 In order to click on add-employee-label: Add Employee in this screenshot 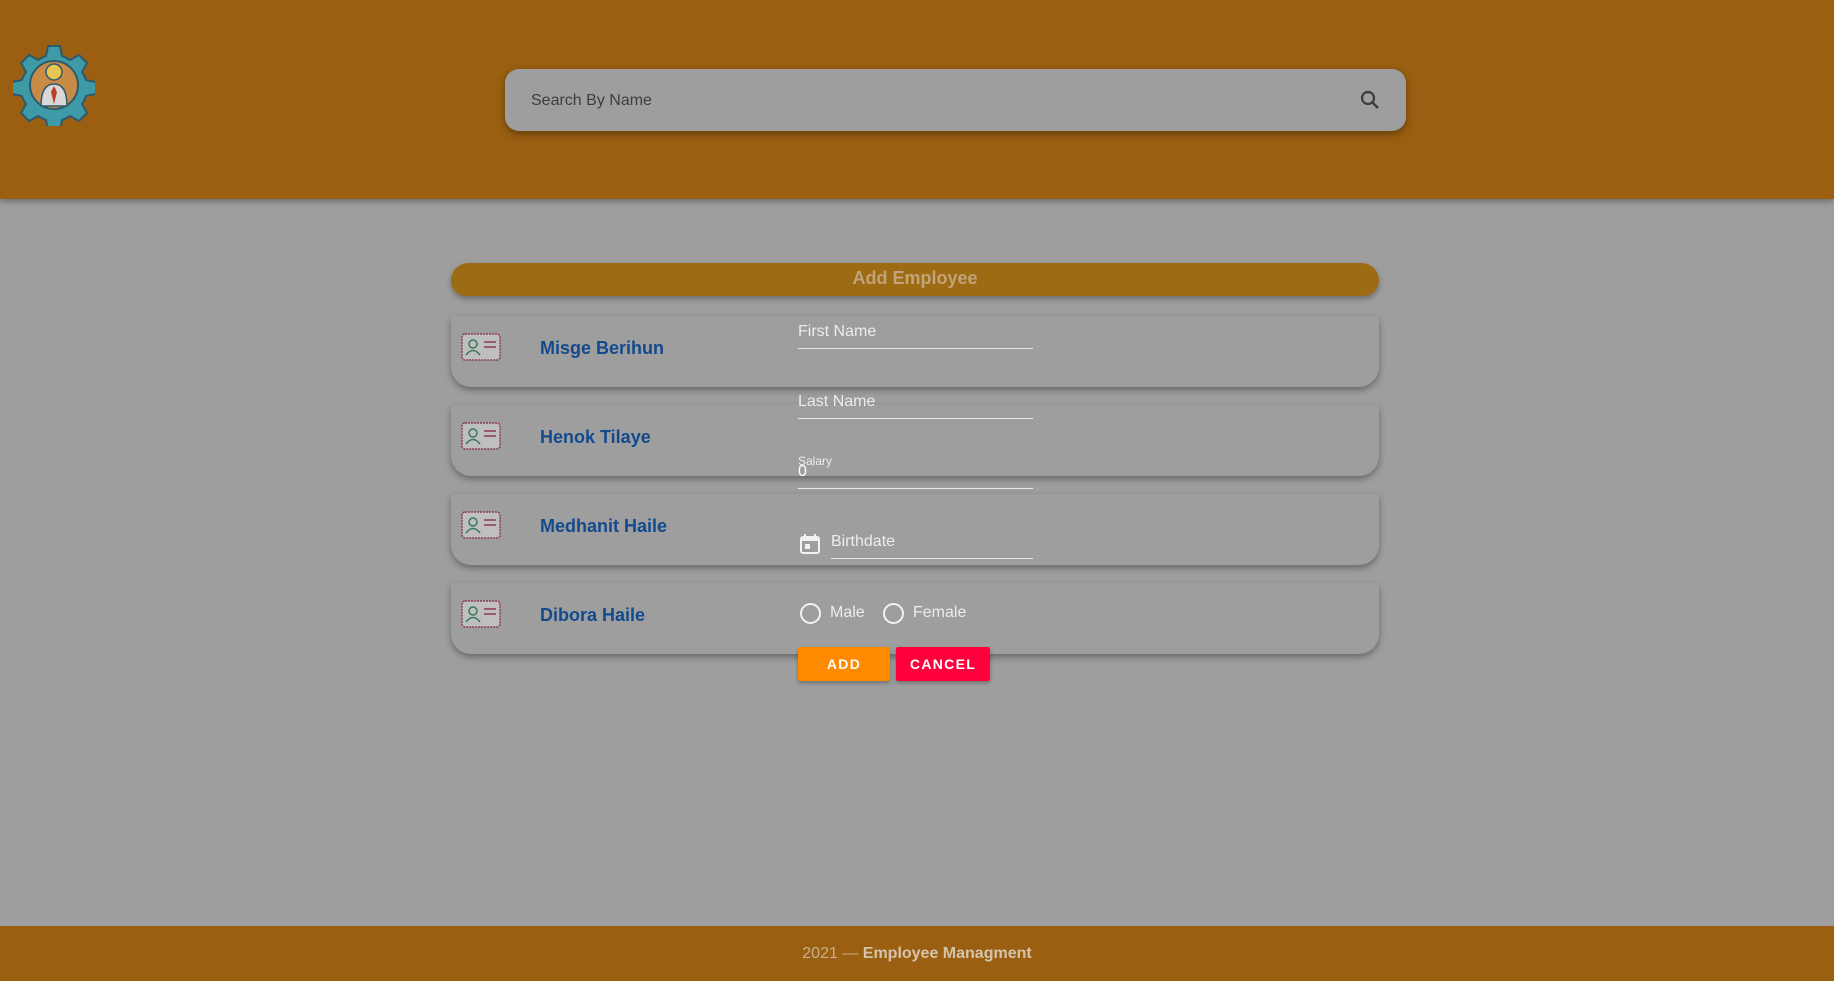, I will do `click(915, 278)`.